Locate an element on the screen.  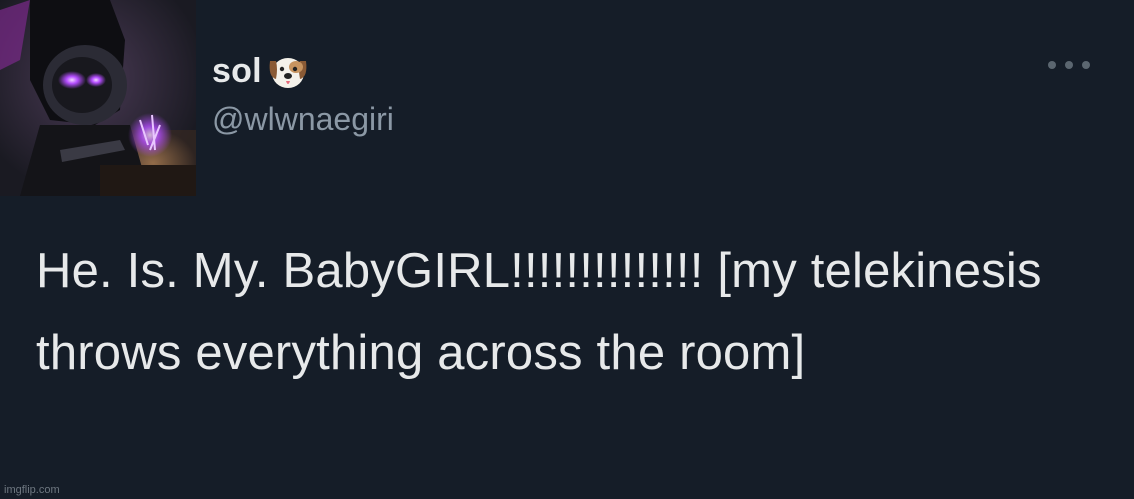
display-name: sol is located at coordinates (237, 71).